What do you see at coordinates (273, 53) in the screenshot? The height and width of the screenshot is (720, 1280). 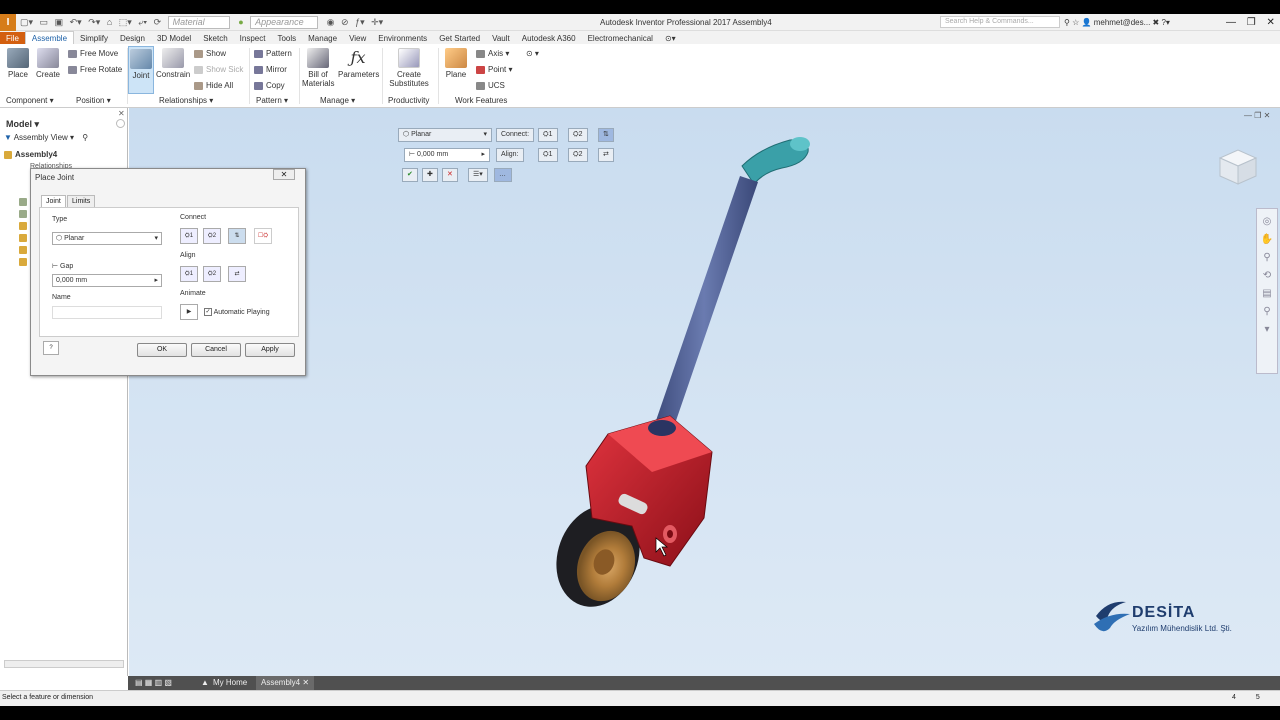 I see `pattern-button: Pattern` at bounding box center [273, 53].